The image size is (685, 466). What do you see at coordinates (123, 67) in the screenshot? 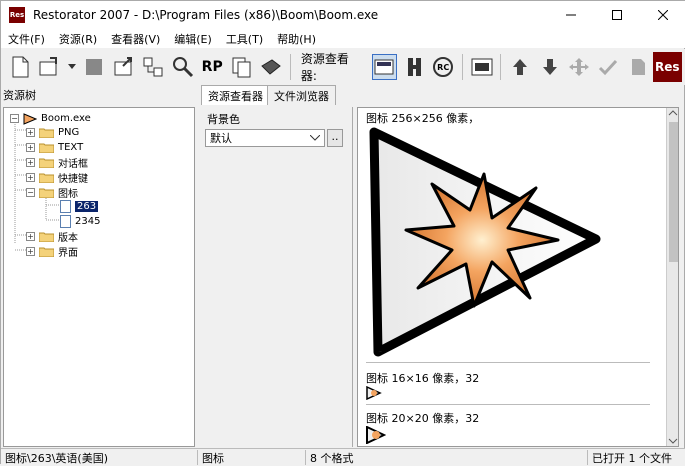
I see `export-button` at bounding box center [123, 67].